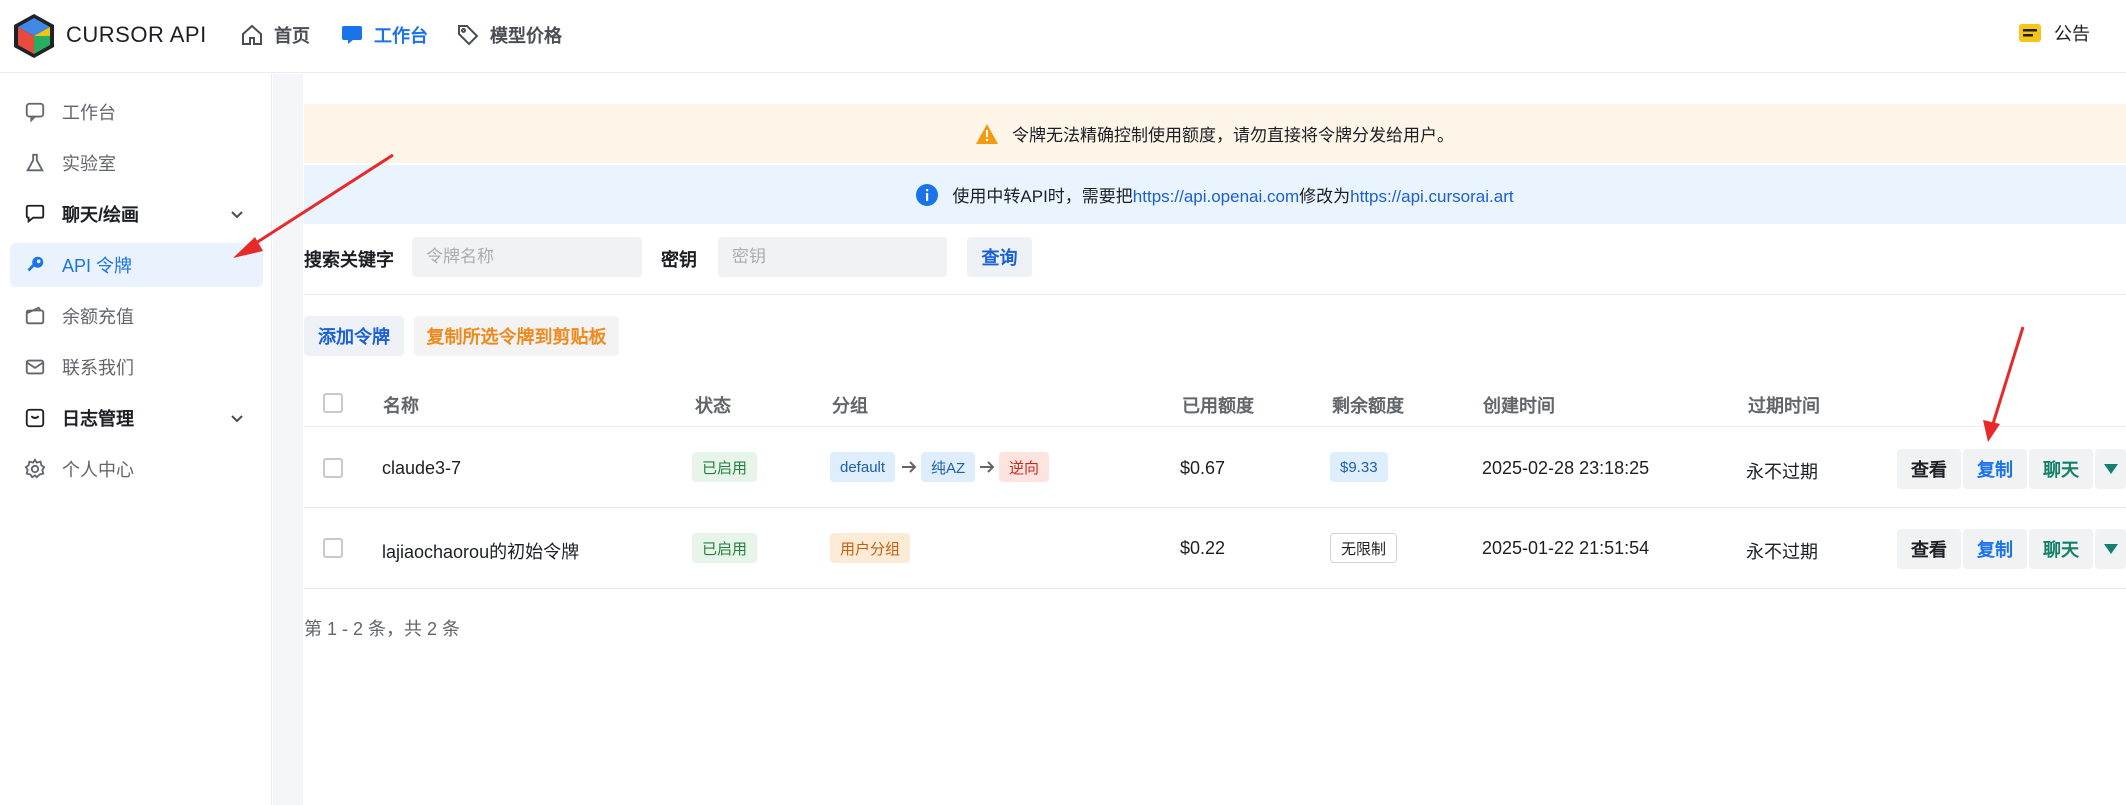  What do you see at coordinates (136, 265) in the screenshot?
I see `sidebar-item-api-token: API 令牌` at bounding box center [136, 265].